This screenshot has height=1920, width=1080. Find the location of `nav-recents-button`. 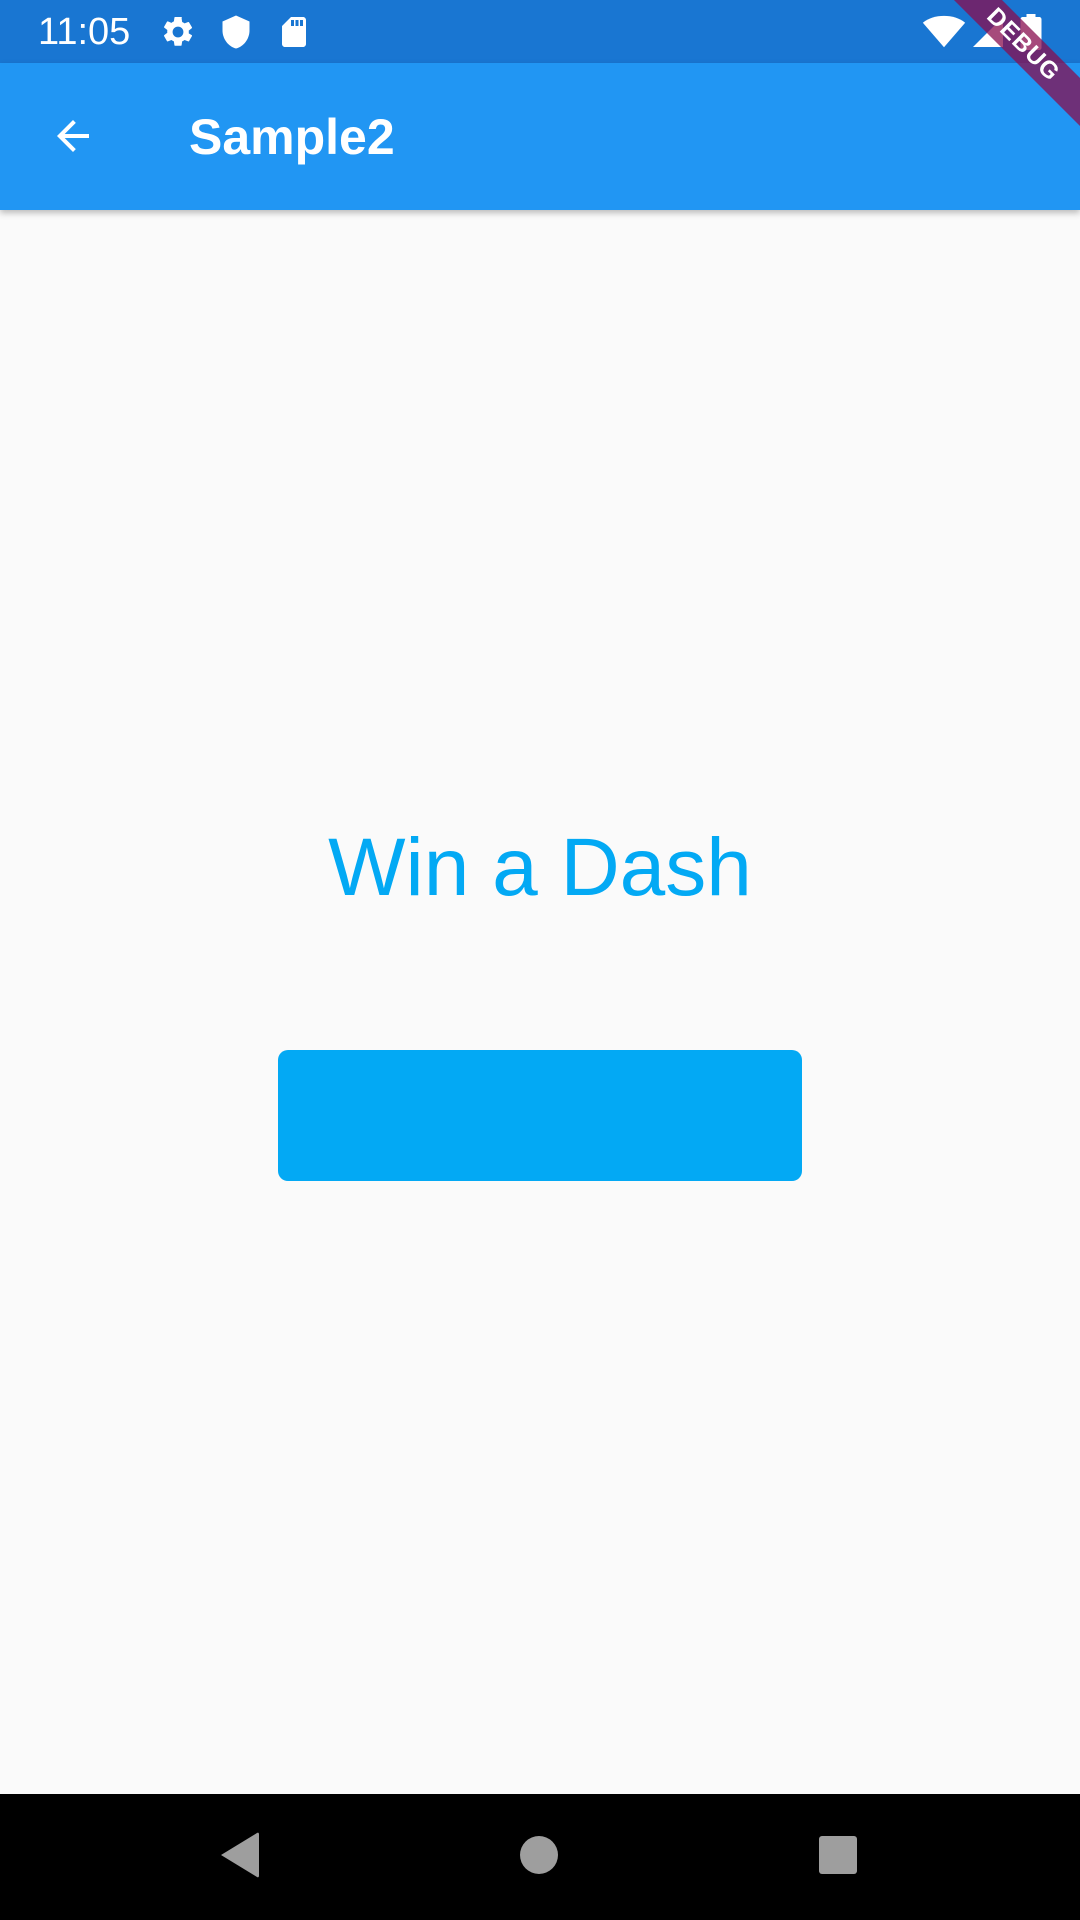

nav-recents-button is located at coordinates (838, 1857).